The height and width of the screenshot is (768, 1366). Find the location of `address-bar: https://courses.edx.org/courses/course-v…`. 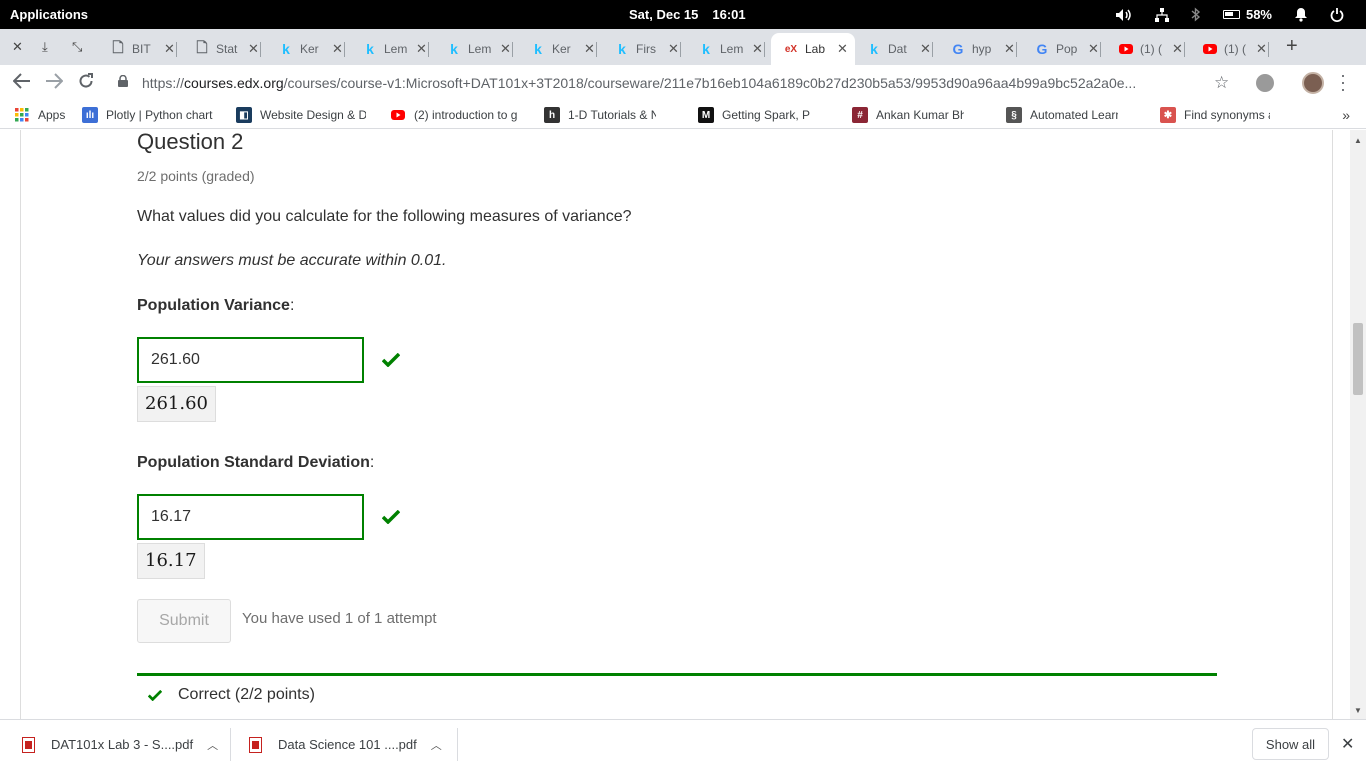

address-bar: https://courses.edx.org/courses/course-v… is located at coordinates (680, 83).